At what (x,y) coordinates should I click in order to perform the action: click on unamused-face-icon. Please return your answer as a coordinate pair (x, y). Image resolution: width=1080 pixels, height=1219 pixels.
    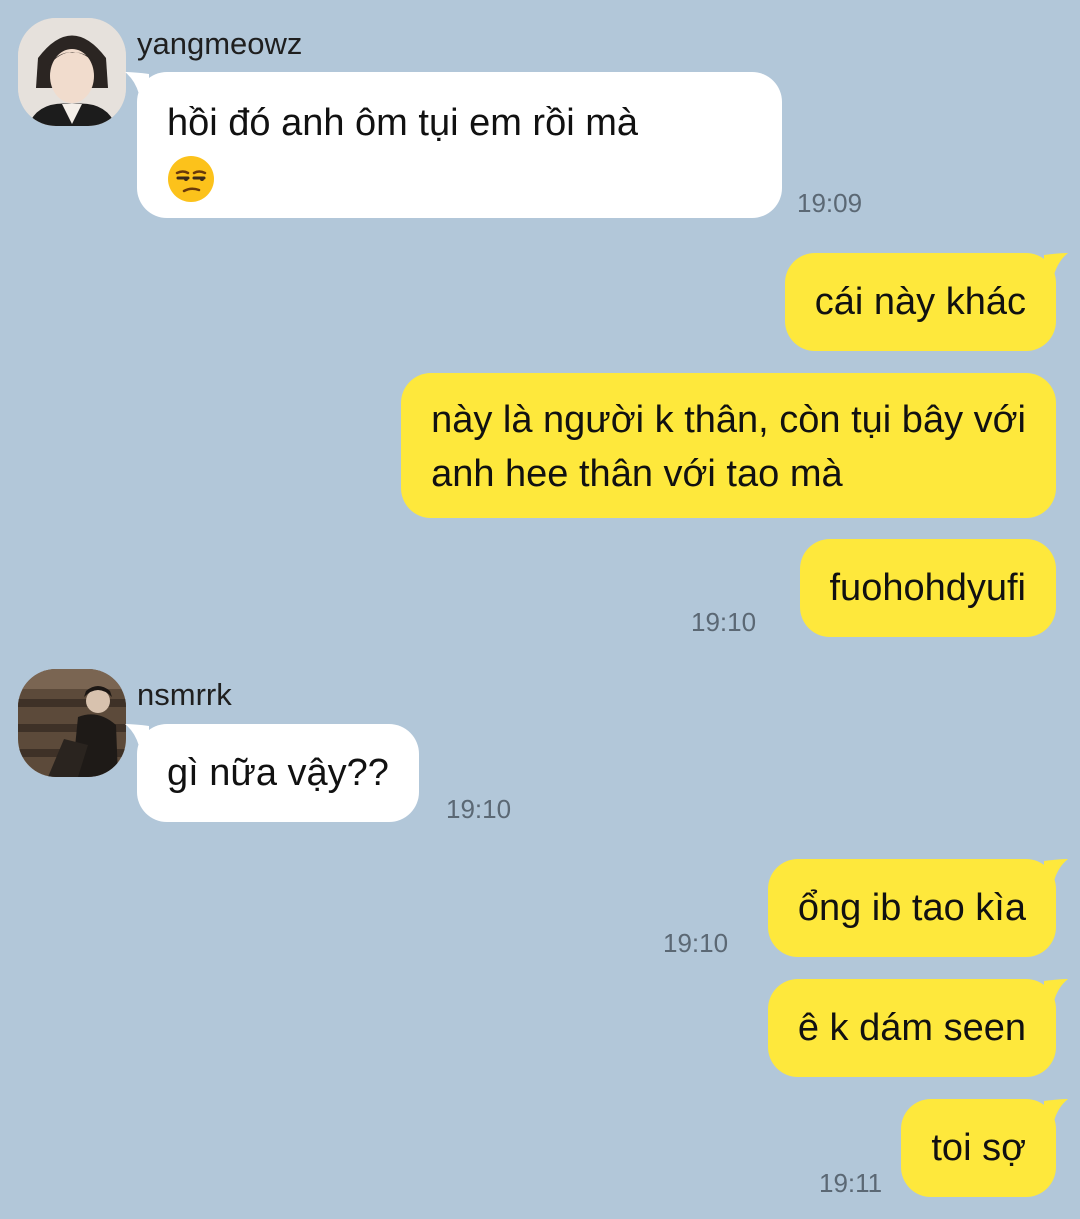
    Looking at the image, I should click on (191, 178).